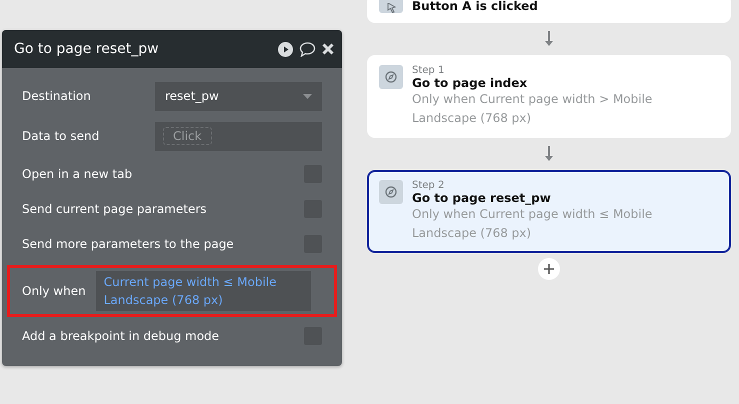 The width and height of the screenshot is (739, 404). I want to click on step-card: Step 1 Go to page index Only when Current page width > Mobile Landscape (768 px), so click(549, 96).